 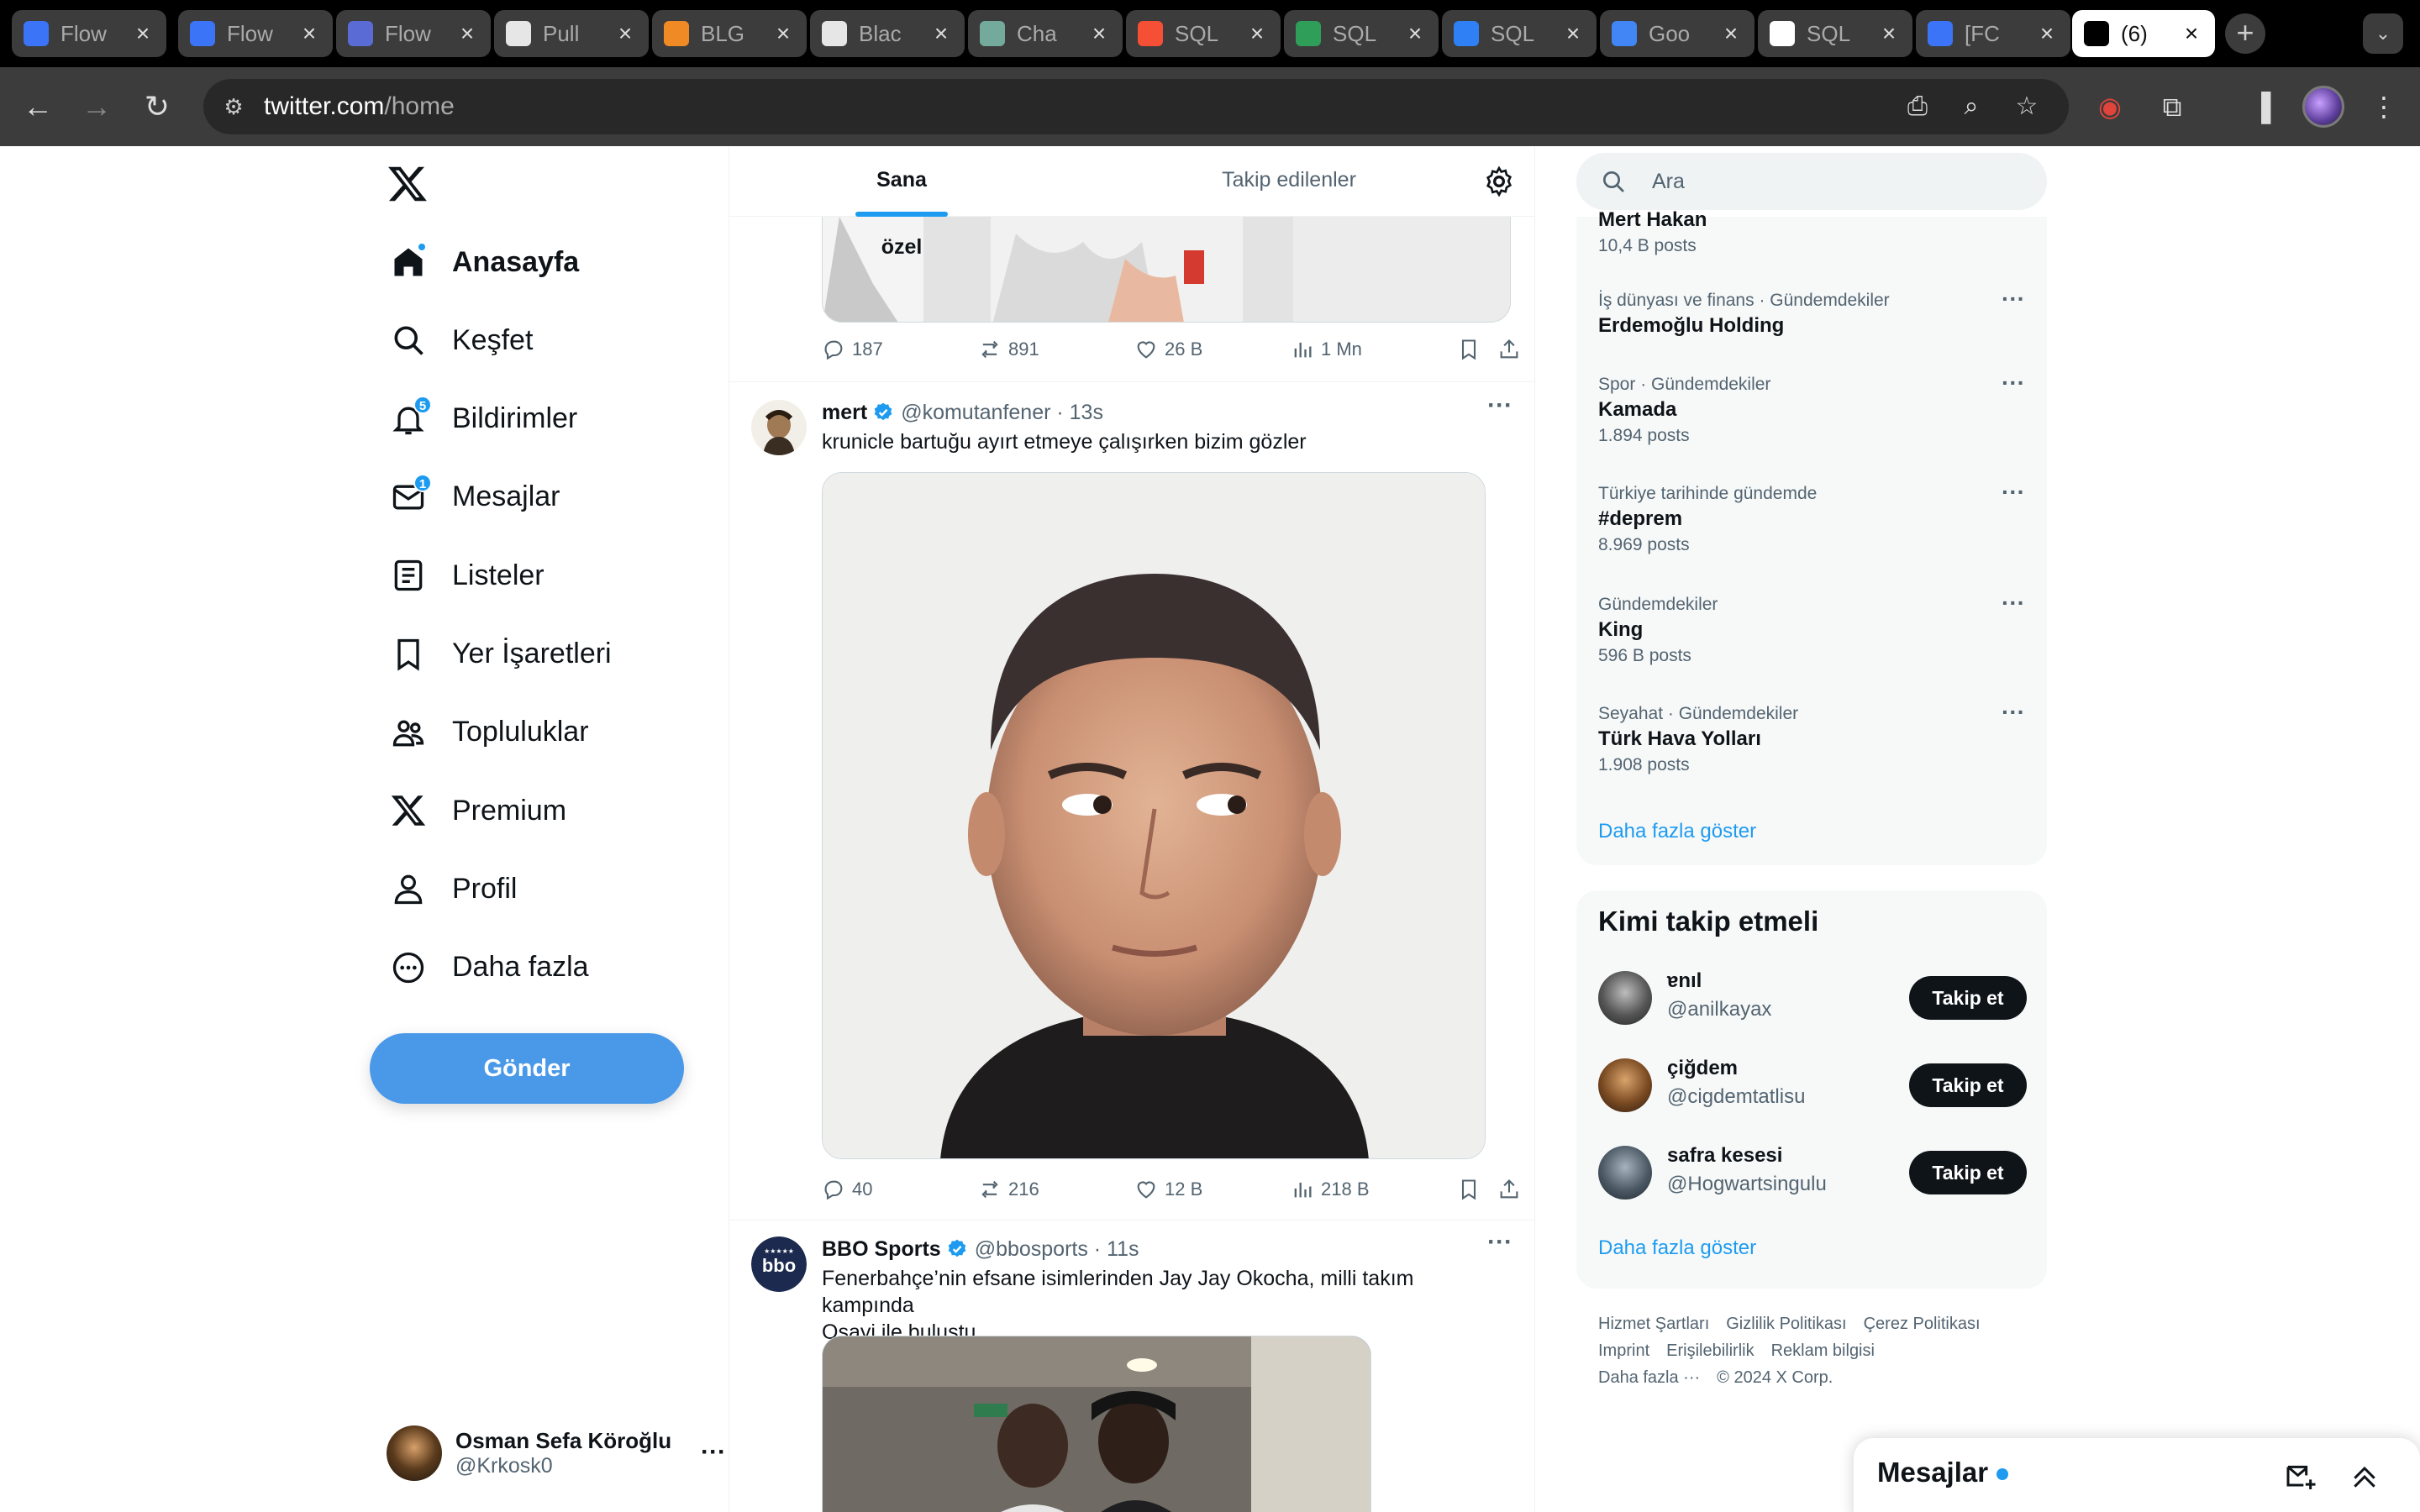 What do you see at coordinates (2323, 107) in the screenshot?
I see `browser-profile-avatar` at bounding box center [2323, 107].